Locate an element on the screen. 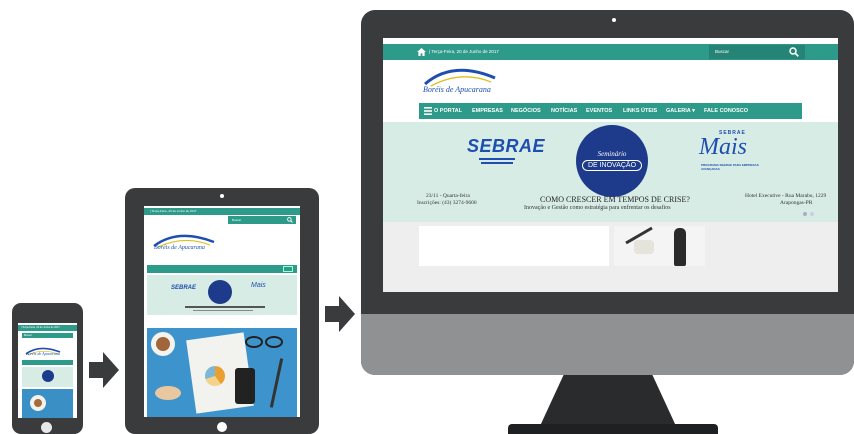 The image size is (854, 434). tablet-search-bar: Buscar is located at coordinates (262, 220).